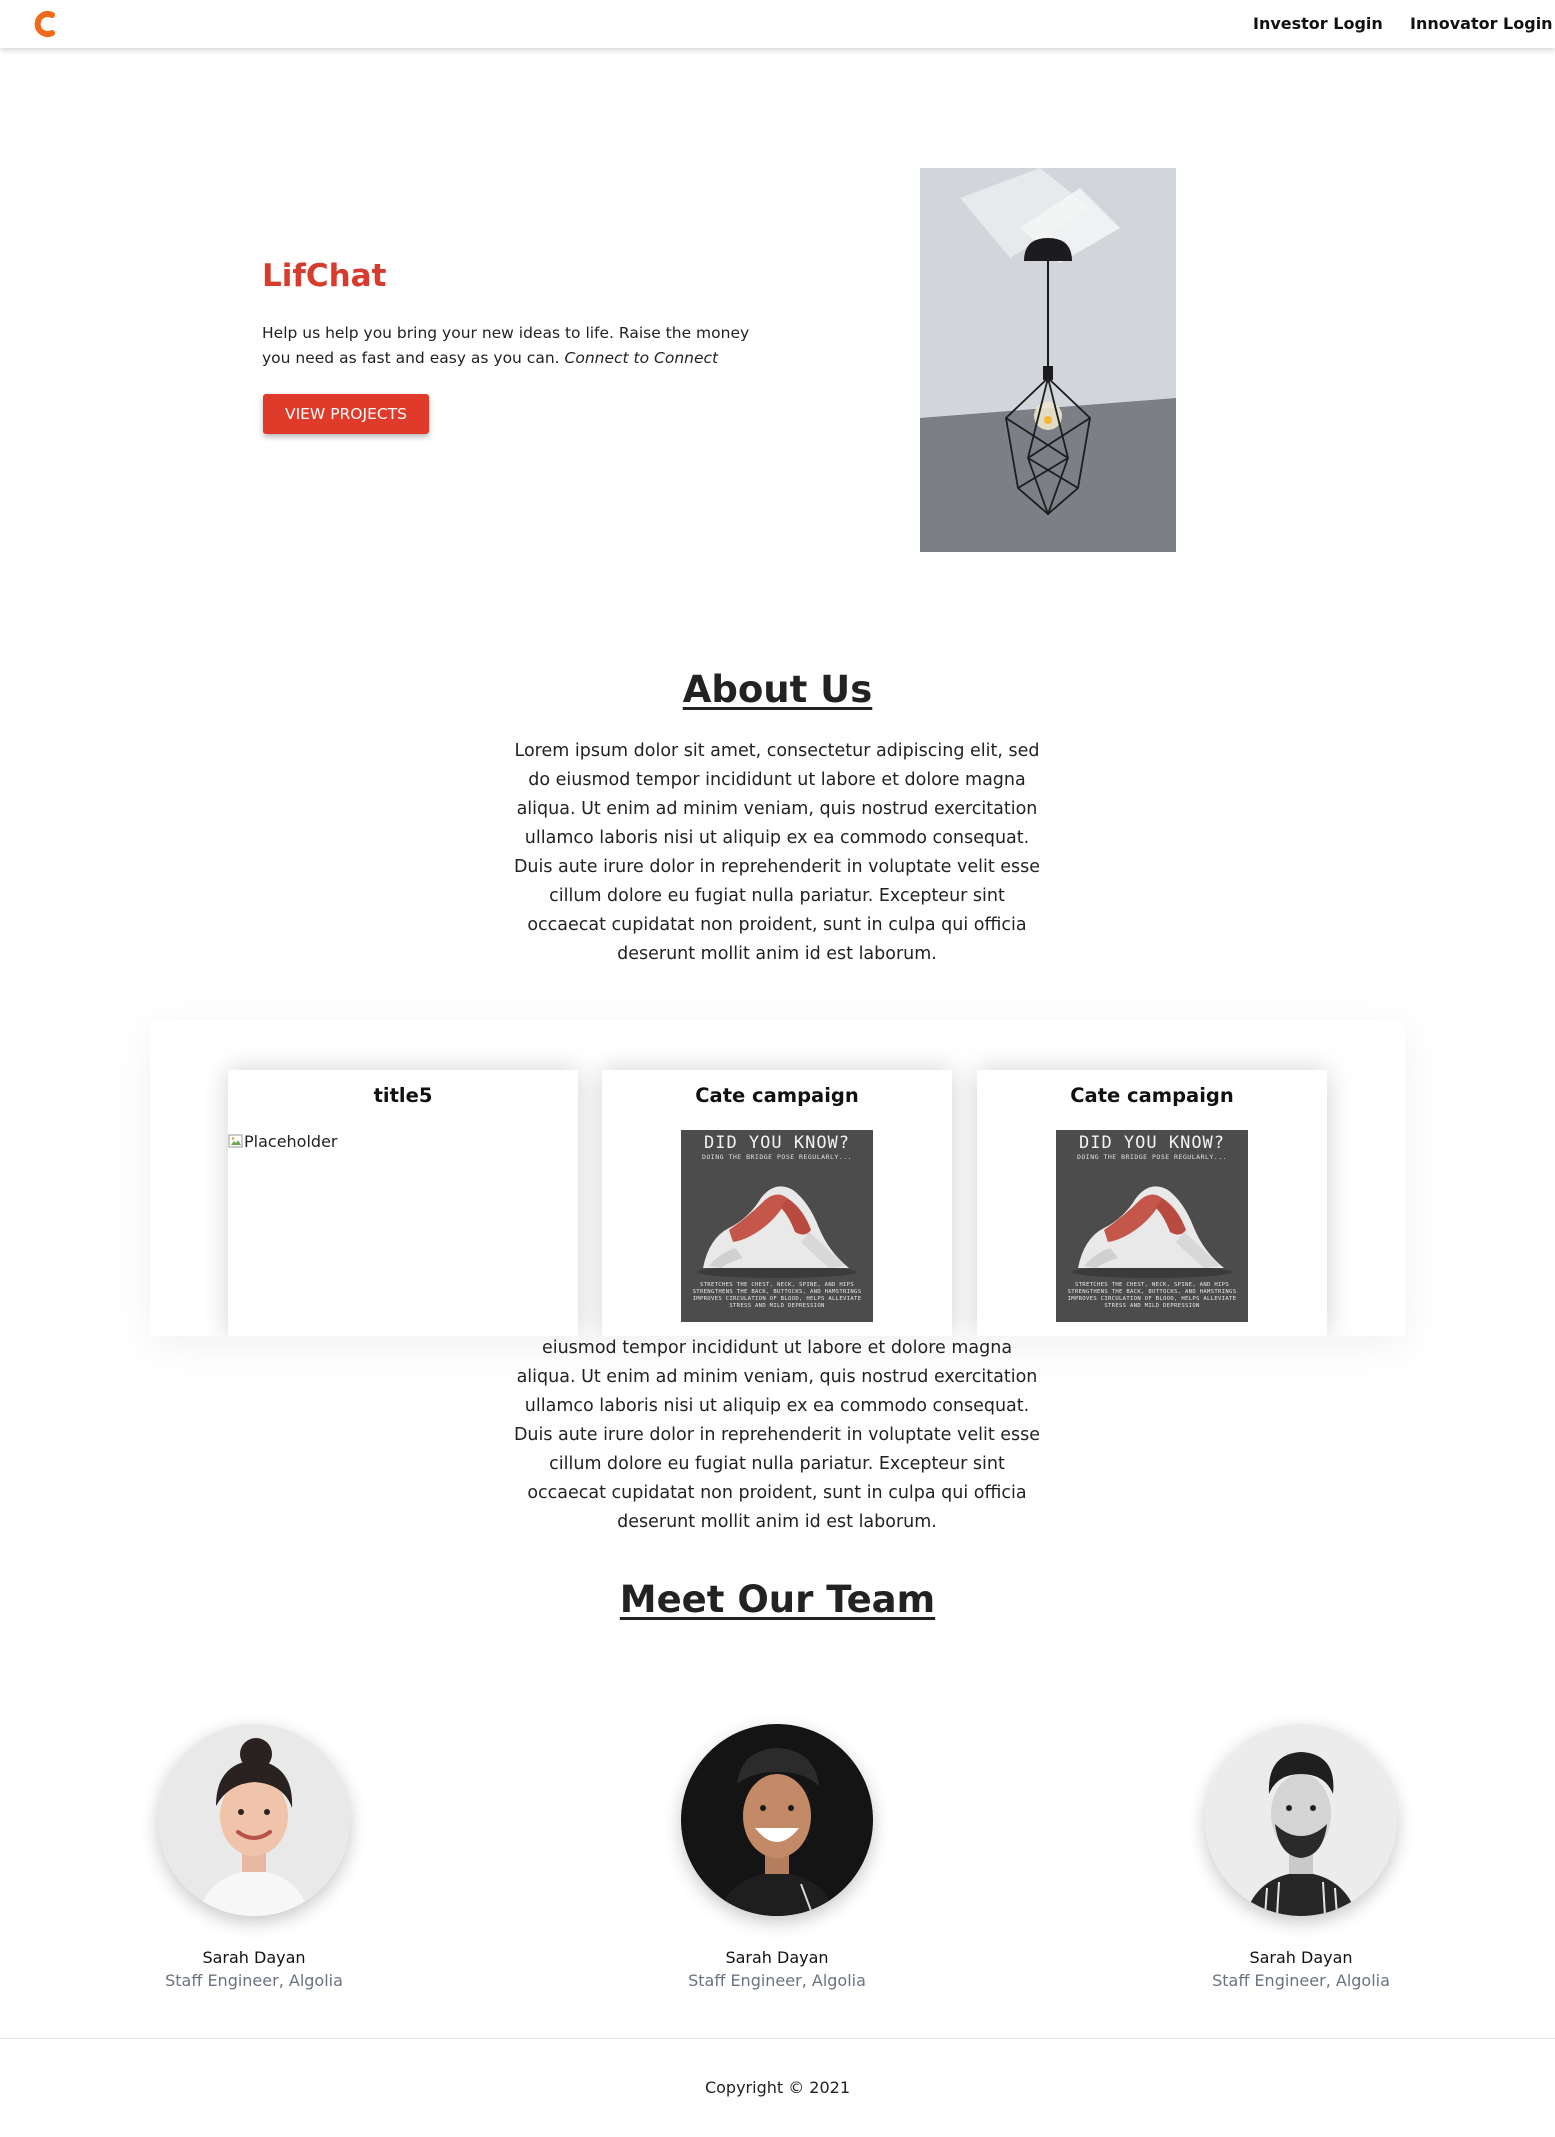 This screenshot has width=1555, height=2137. Describe the element at coordinates (291, 1141) in the screenshot. I see `placeholder-alt-text: Placeholder` at that location.